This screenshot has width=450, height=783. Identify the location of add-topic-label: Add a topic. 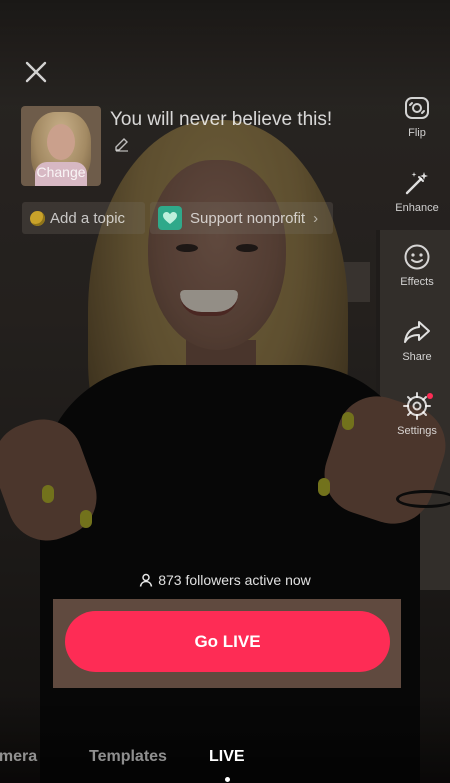
(88, 218).